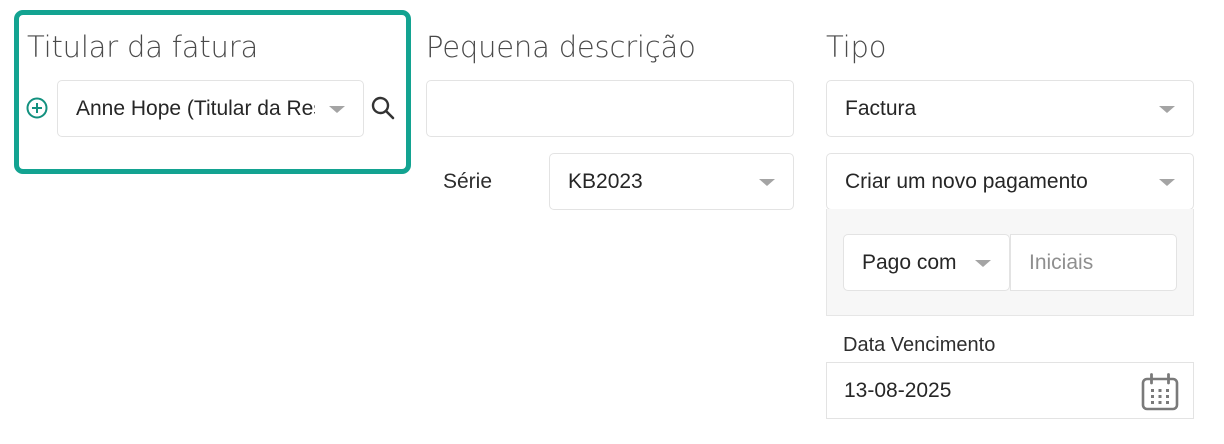  I want to click on type-value: Factura, so click(881, 108).